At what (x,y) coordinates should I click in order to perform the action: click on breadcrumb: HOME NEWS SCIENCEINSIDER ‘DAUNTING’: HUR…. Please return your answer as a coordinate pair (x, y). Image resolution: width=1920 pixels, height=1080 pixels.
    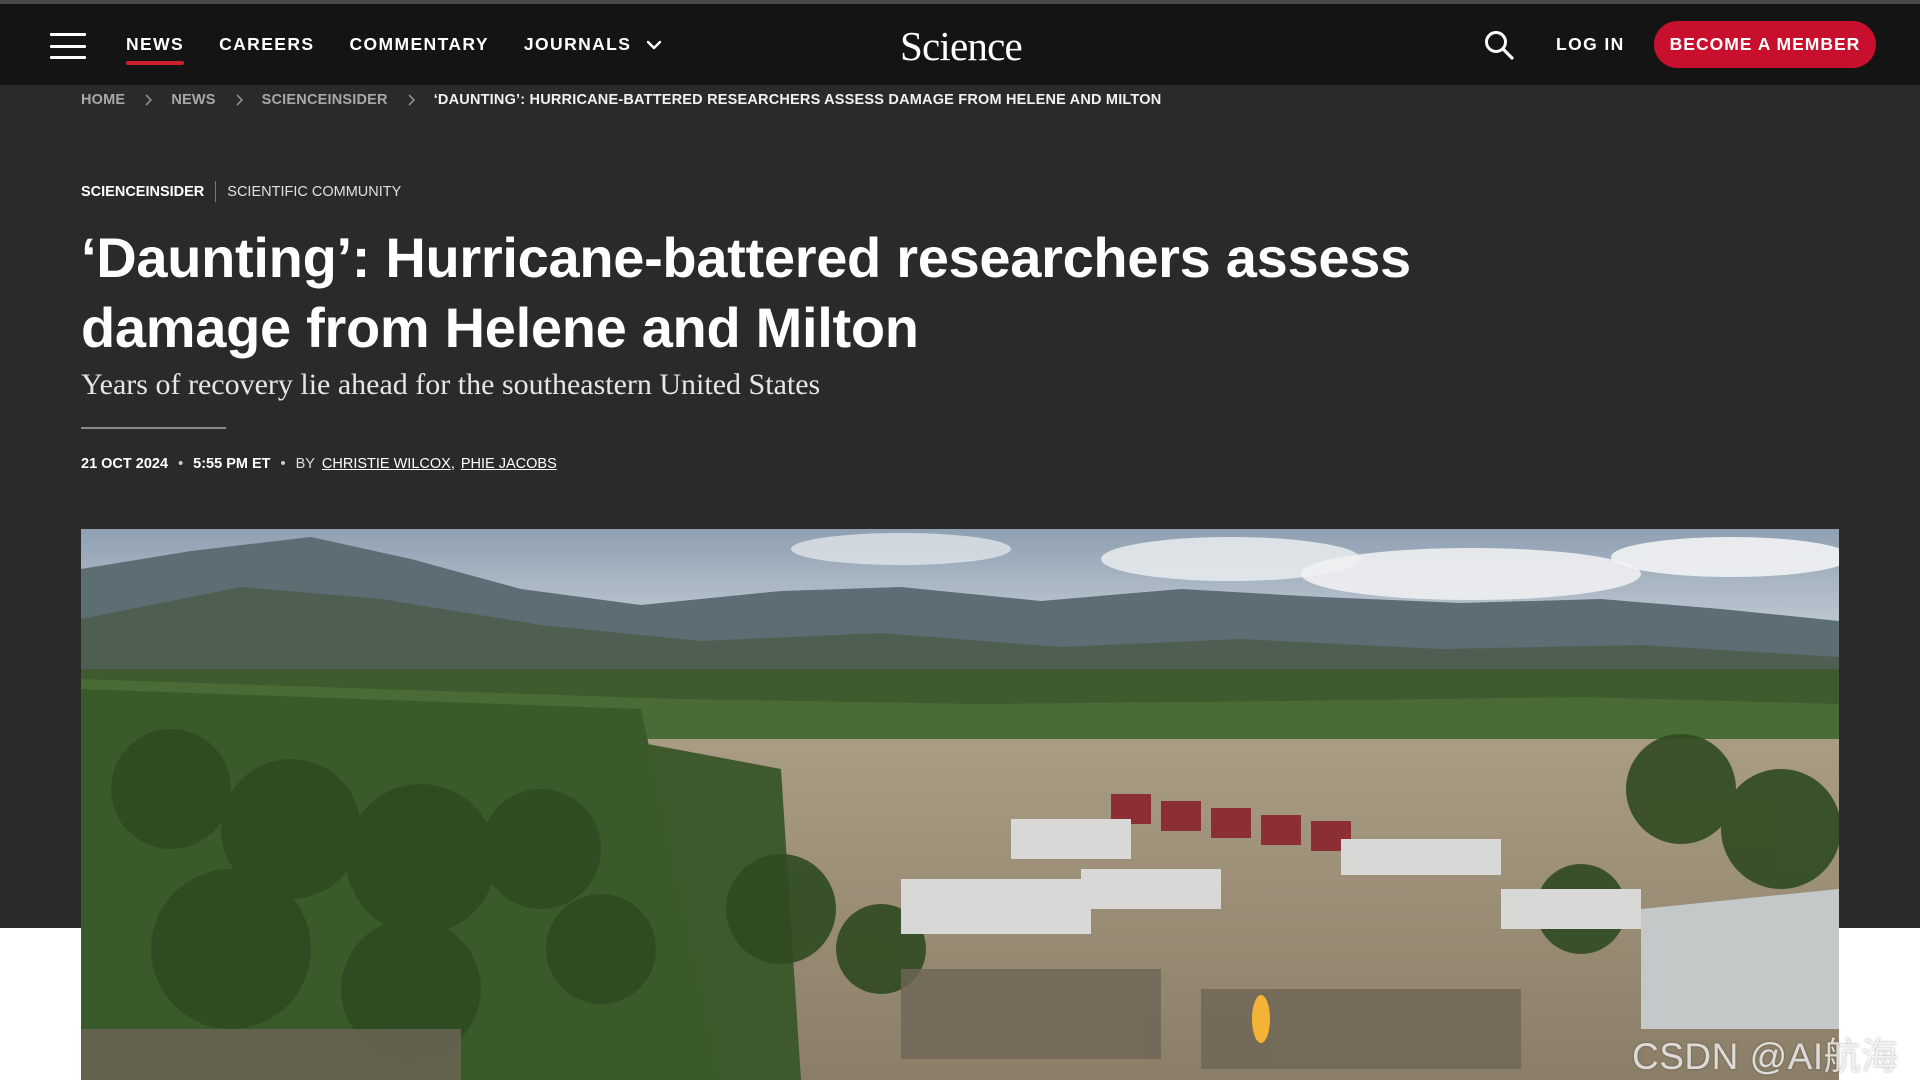
    Looking at the image, I should click on (621, 100).